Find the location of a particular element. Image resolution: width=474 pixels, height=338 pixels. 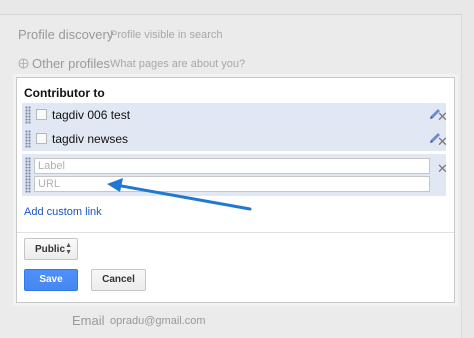

visibility-label: Public is located at coordinates (50, 249).